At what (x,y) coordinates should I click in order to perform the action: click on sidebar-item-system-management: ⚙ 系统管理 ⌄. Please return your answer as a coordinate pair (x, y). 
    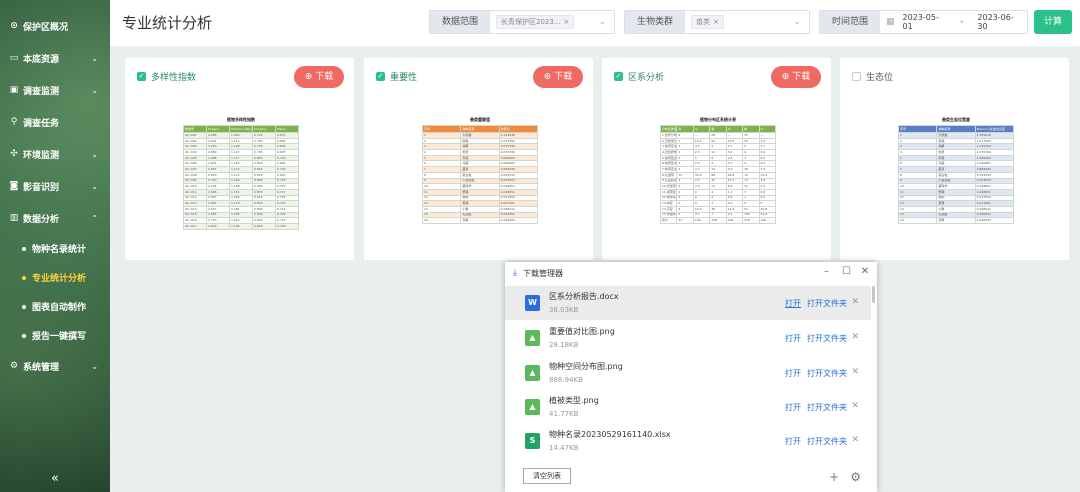
    Looking at the image, I should click on (55, 366).